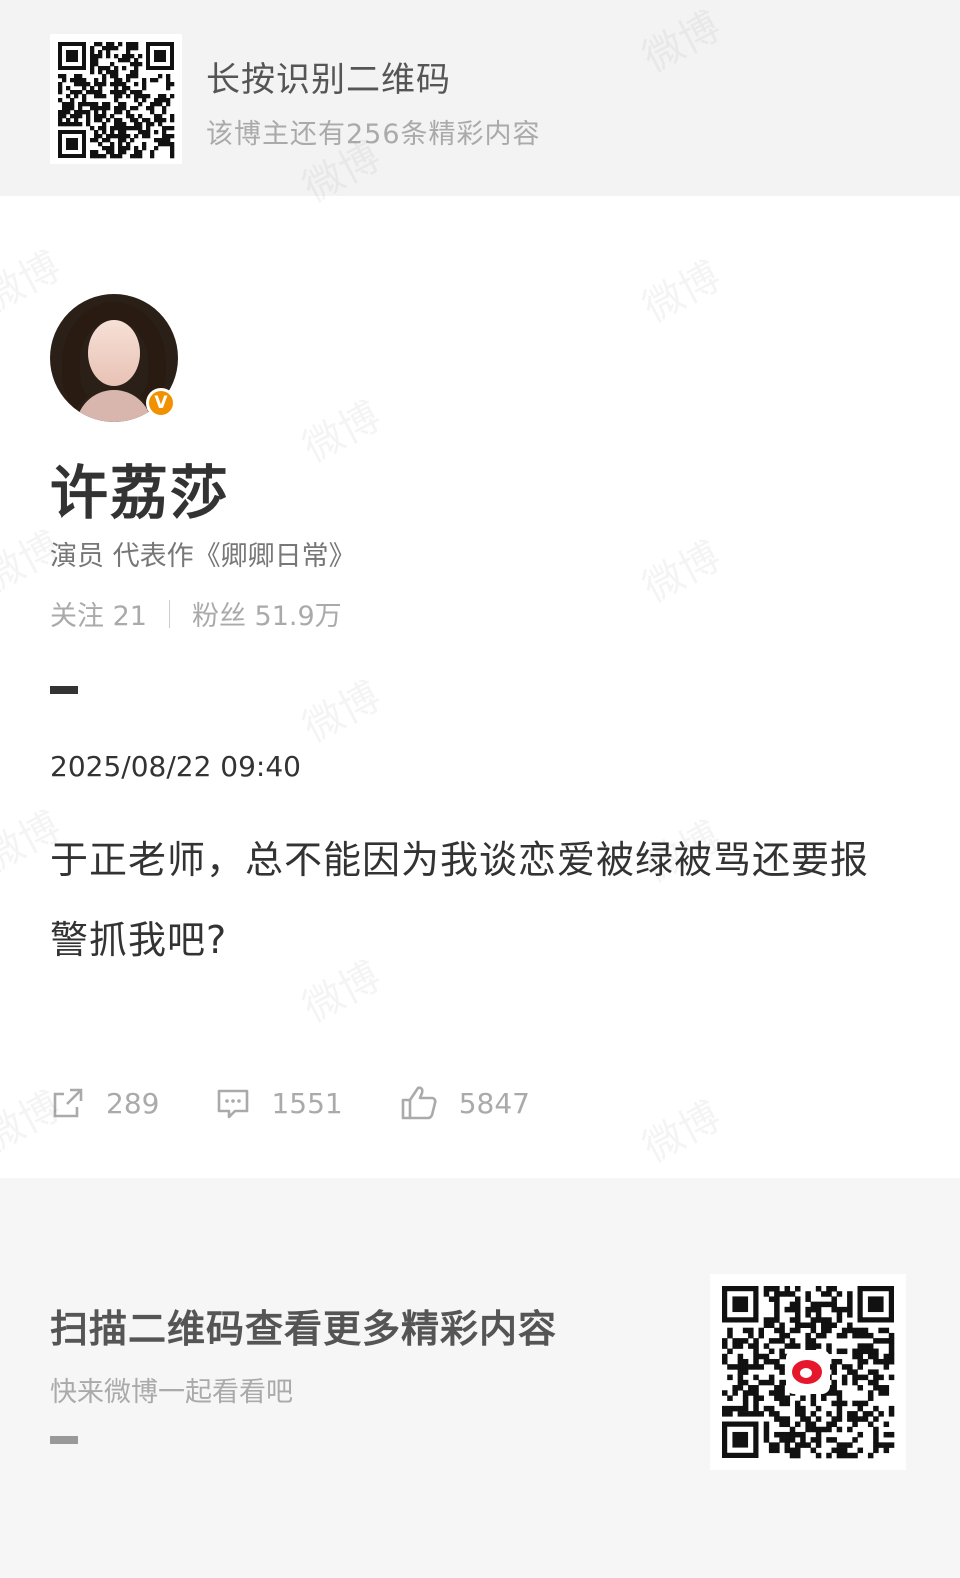 This screenshot has height=1578, width=960. Describe the element at coordinates (171, 1392) in the screenshot. I see `bottom-promo-subtitle: 快来微博一起看看吧` at that location.